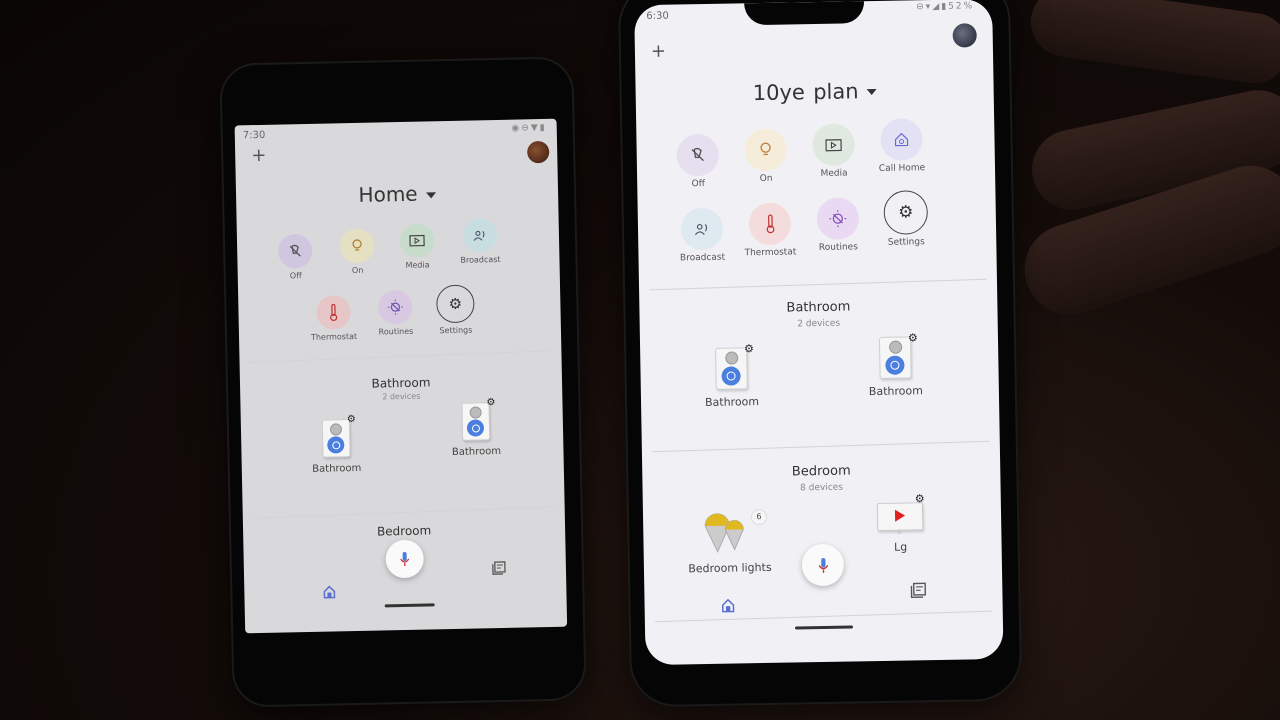  I want to click on device-bedroom-lights: 6 Bedroom lights, so click(729, 542).